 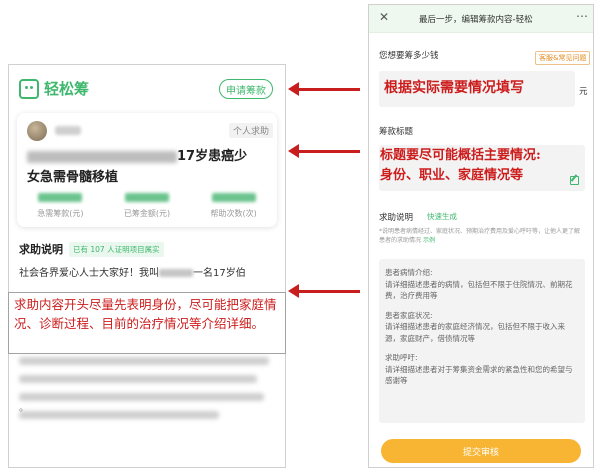 I want to click on brand-name: 轻松筹, so click(x=67, y=89).